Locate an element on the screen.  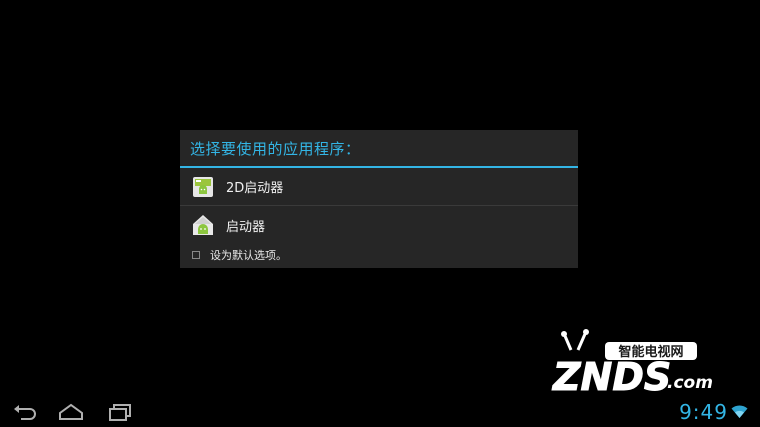
recent-apps-button is located at coordinates (120, 412).